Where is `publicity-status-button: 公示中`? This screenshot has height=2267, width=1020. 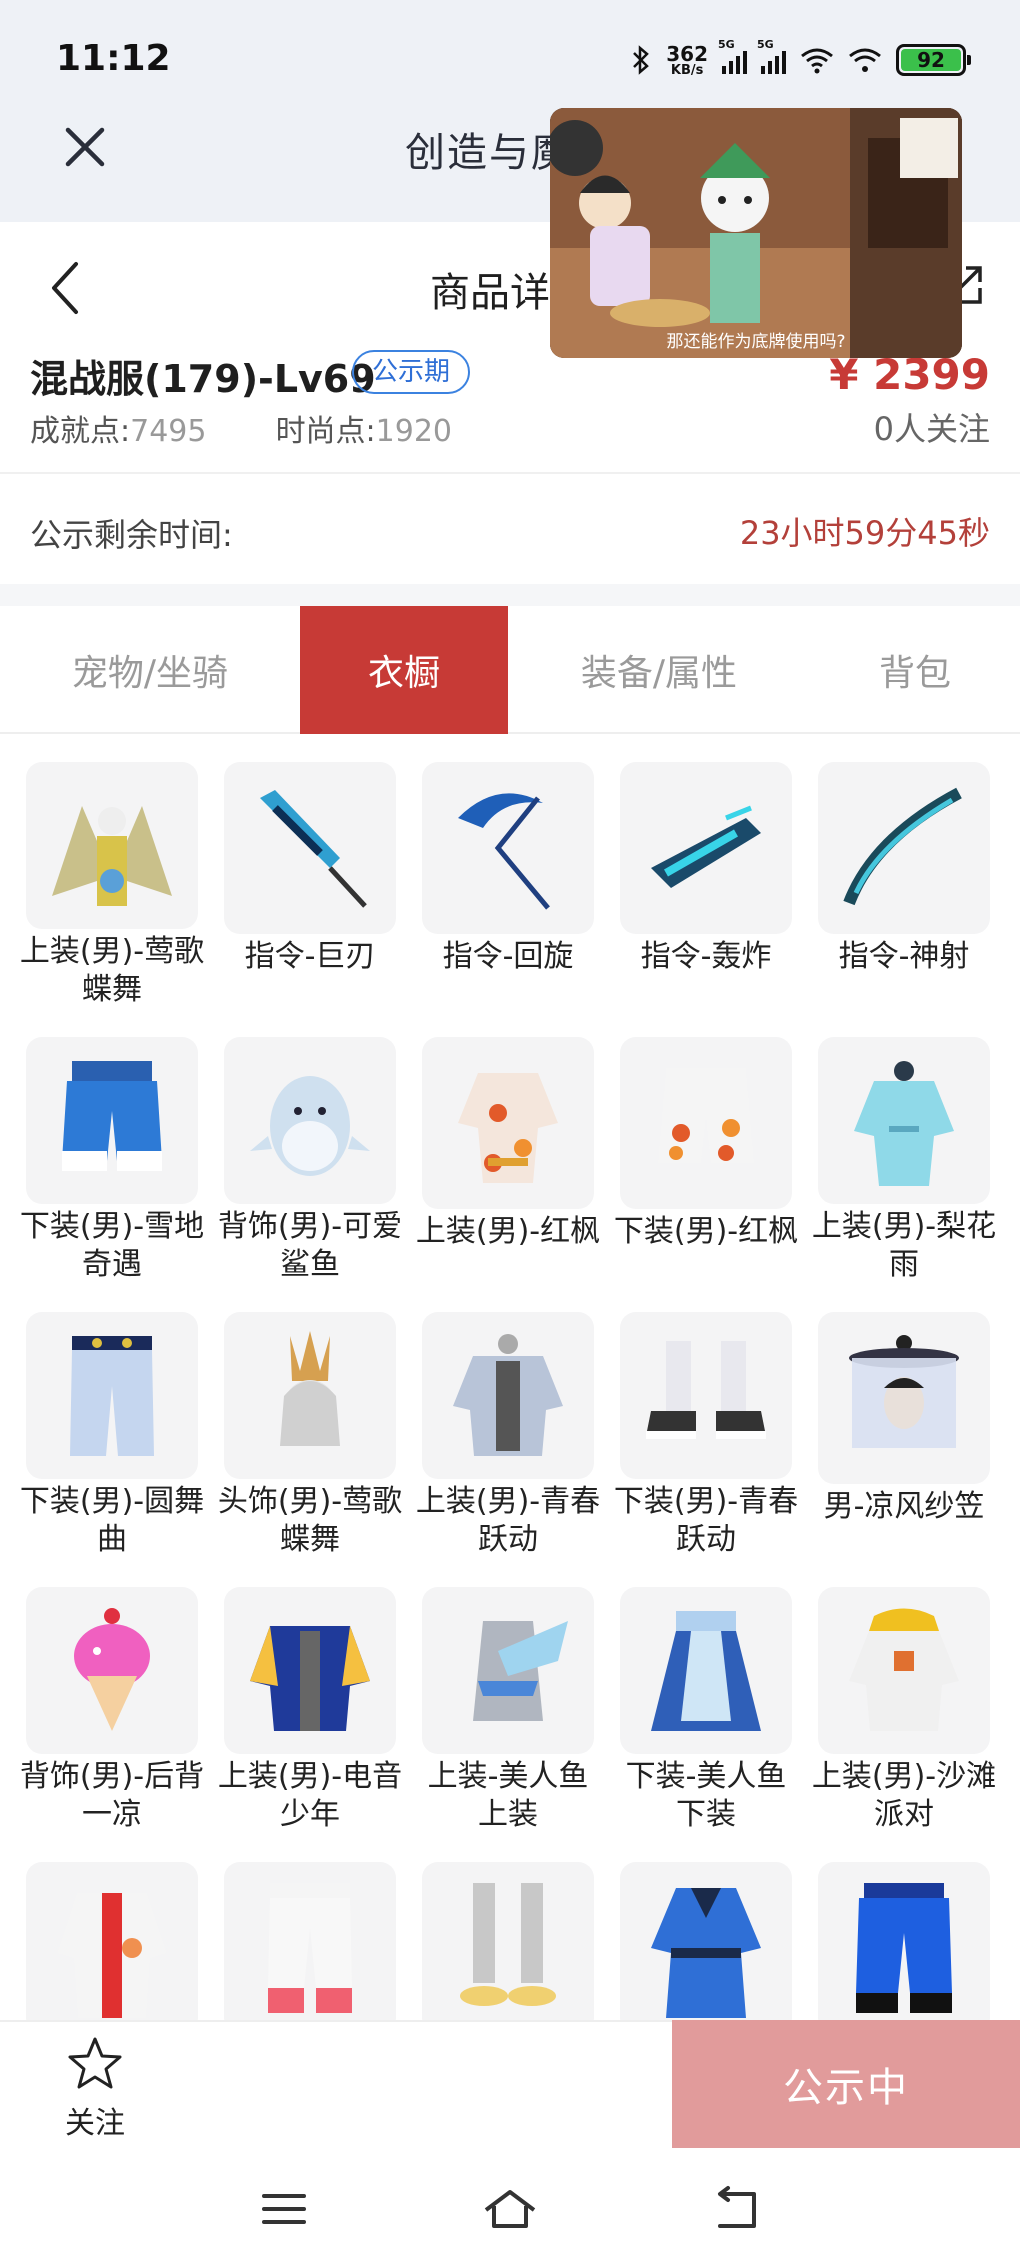 publicity-status-button: 公示中 is located at coordinates (846, 2084).